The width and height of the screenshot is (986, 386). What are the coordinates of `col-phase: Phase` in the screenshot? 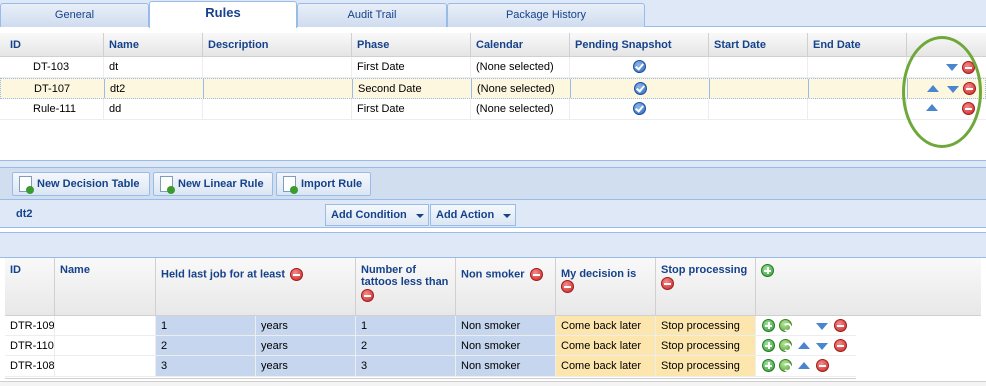 It's located at (411, 44).